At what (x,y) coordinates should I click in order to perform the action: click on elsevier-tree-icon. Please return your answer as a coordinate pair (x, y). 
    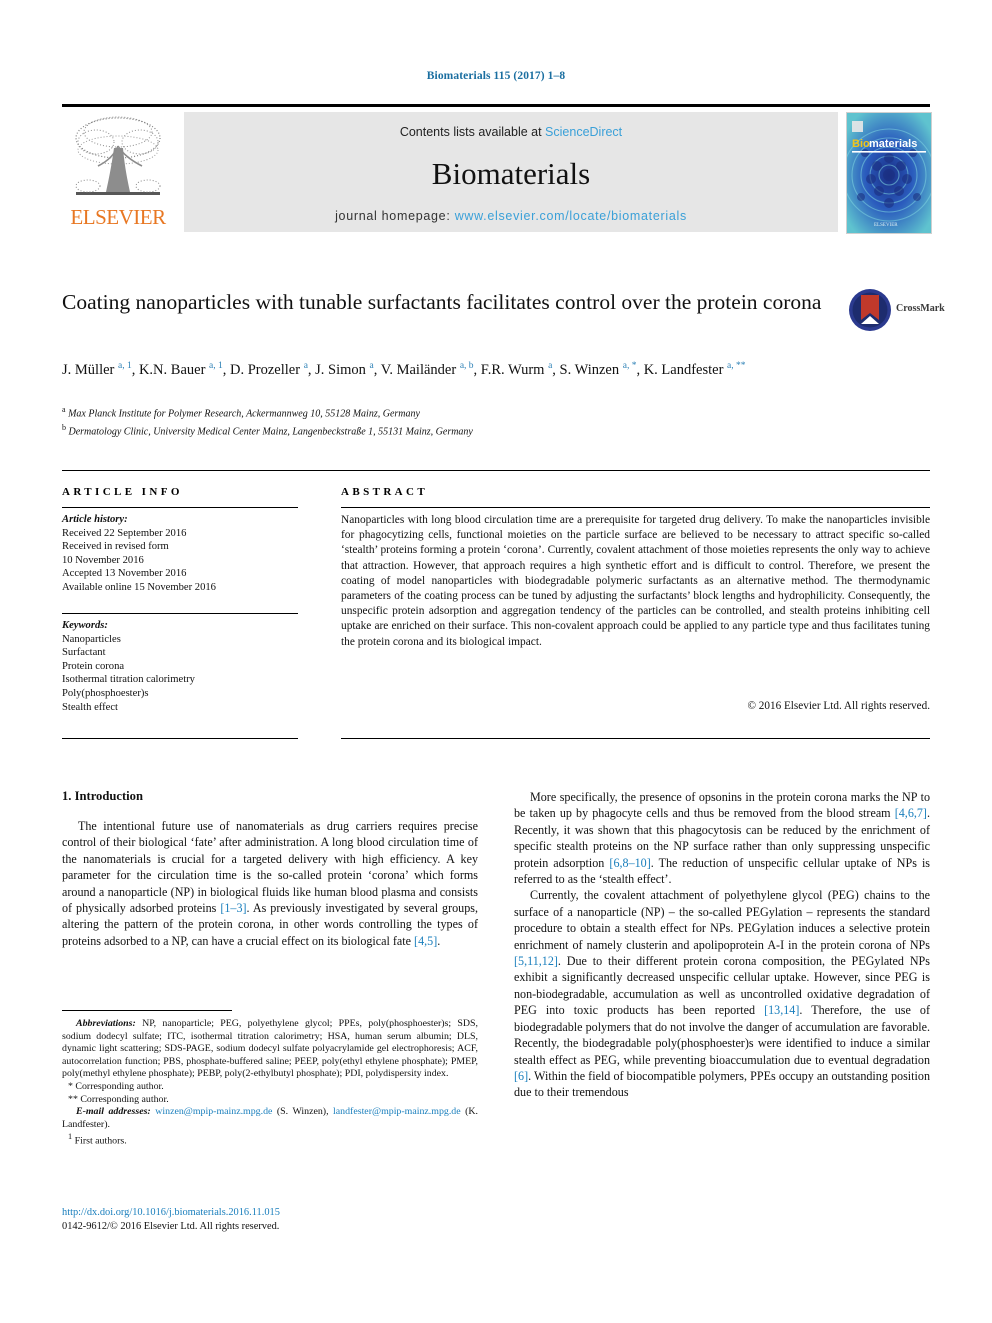
    Looking at the image, I should click on (118, 158).